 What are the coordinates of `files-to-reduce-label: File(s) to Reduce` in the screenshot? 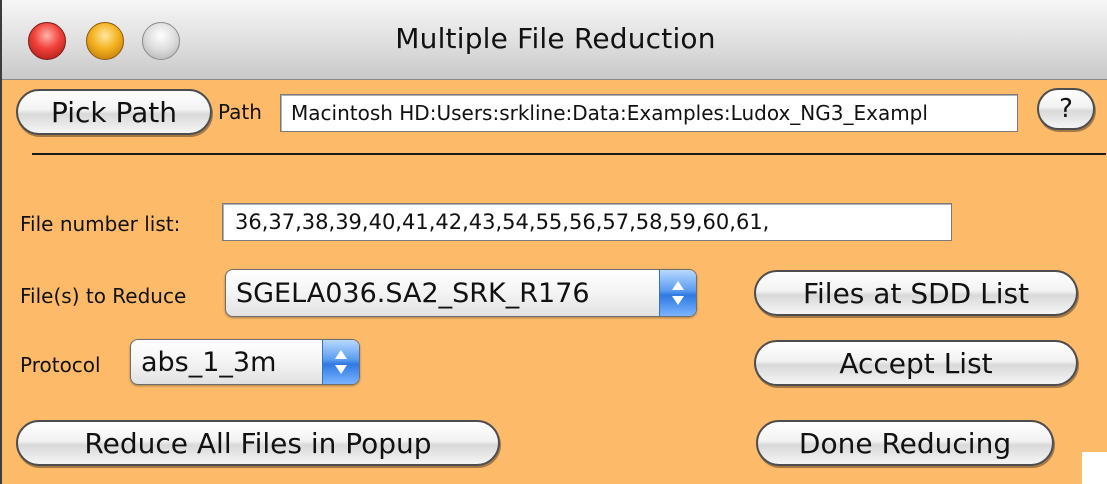 It's located at (103, 296).